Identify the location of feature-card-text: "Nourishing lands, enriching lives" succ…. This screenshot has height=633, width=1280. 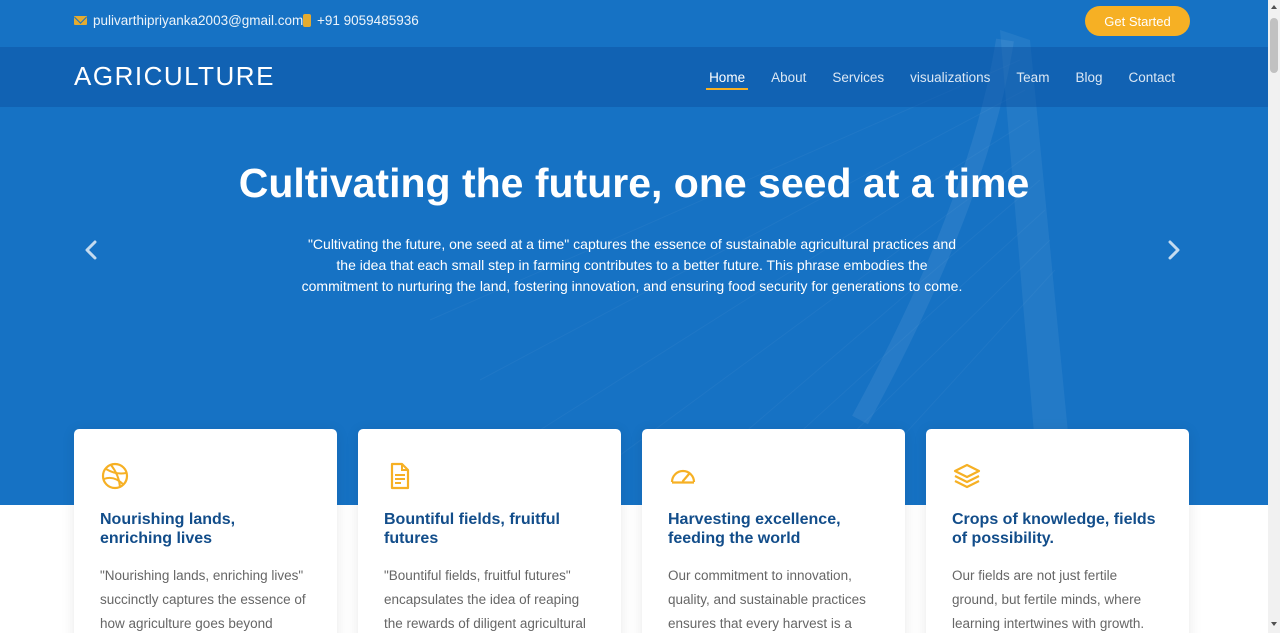
(203, 599).